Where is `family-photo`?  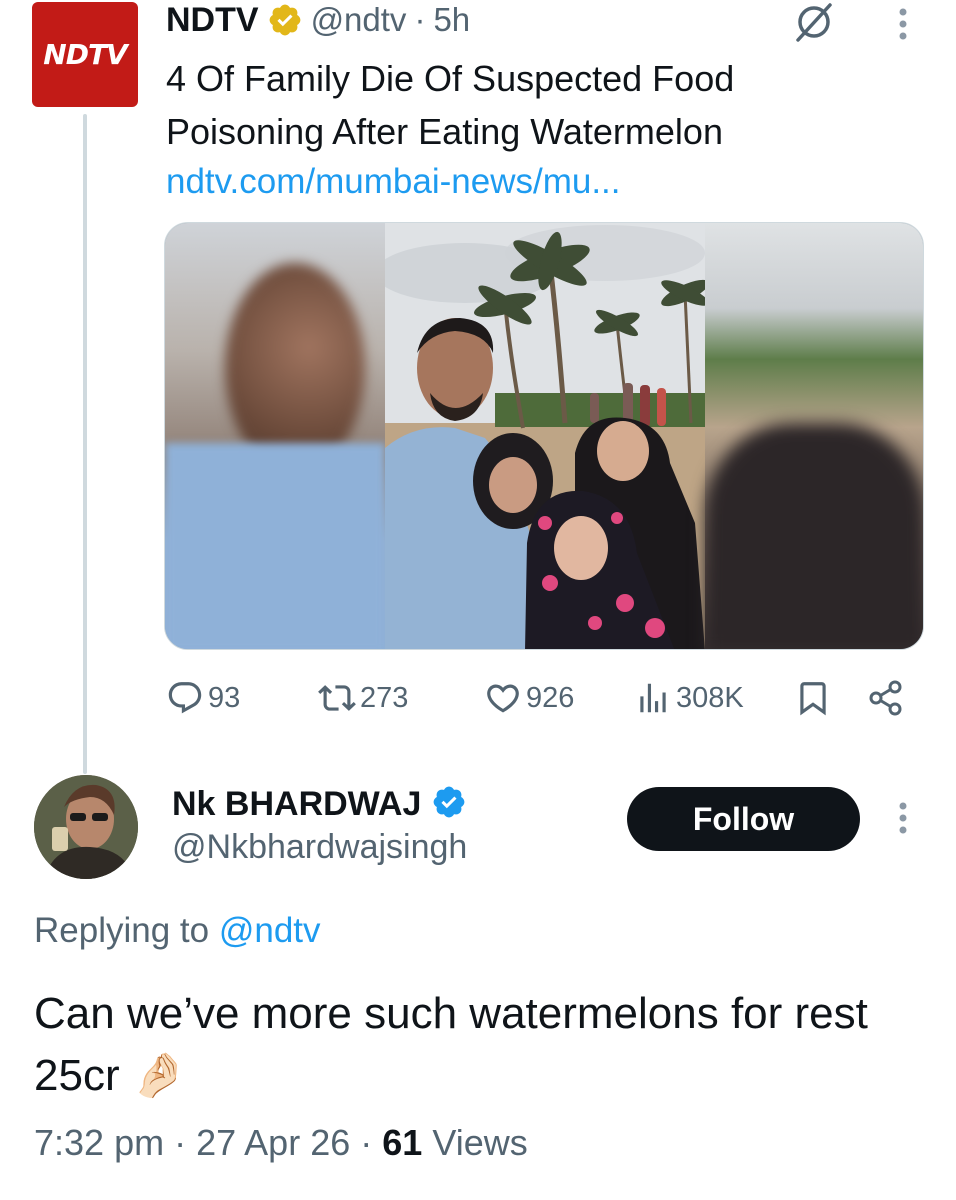
family-photo is located at coordinates (545, 436).